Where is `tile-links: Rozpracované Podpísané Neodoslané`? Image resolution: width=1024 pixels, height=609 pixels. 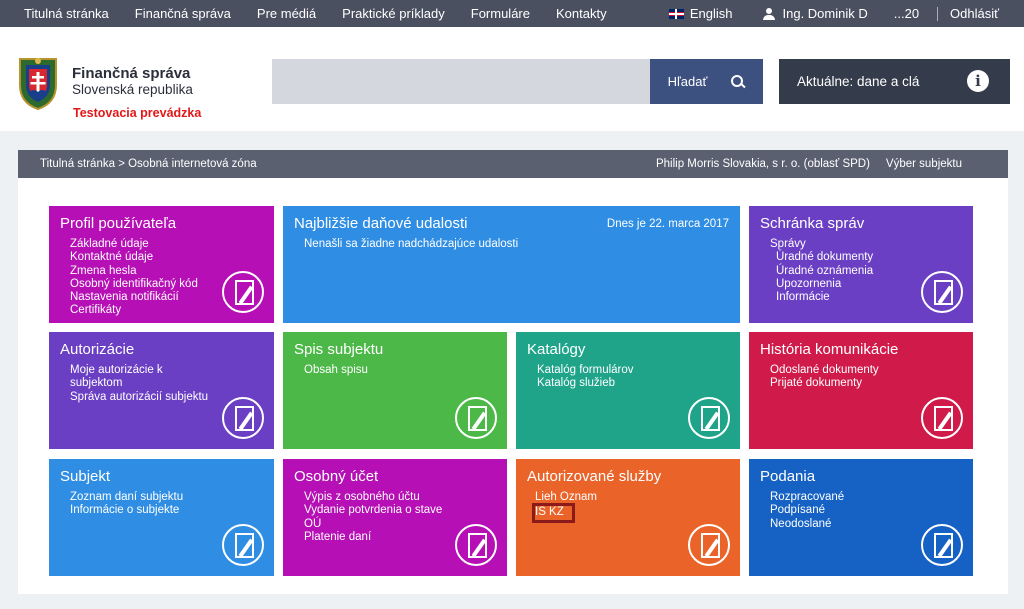 tile-links: Rozpracované Podpísané Neodoslané is located at coordinates (807, 511).